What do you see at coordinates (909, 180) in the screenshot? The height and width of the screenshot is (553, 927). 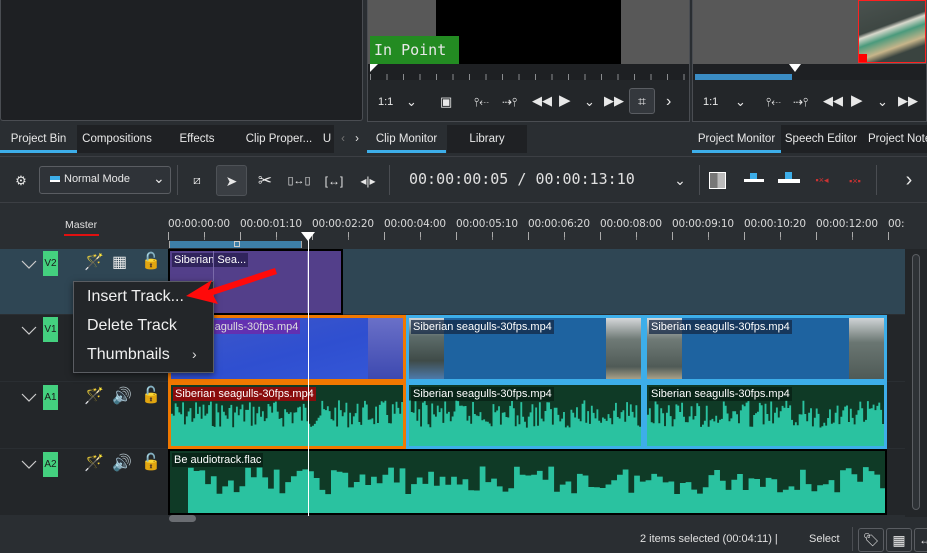 I see `toolbar-more-chevron-right-icon: ›` at bounding box center [909, 180].